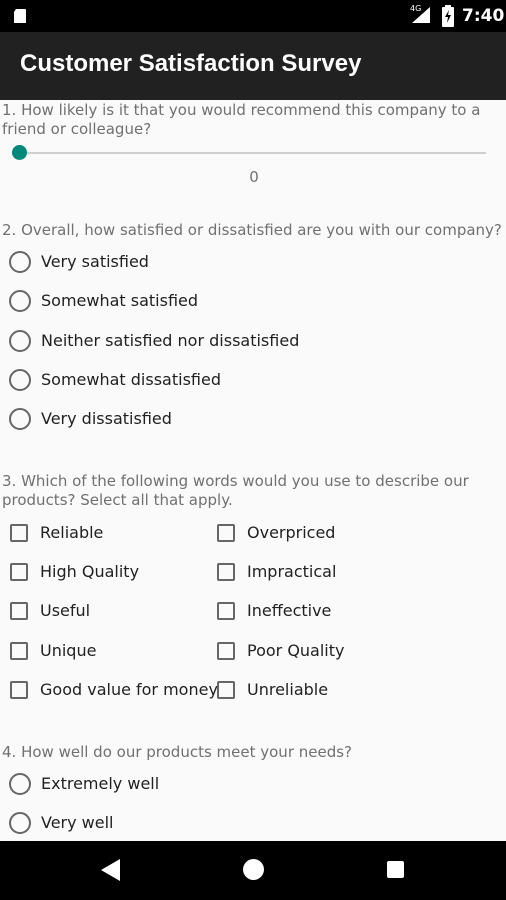  Describe the element at coordinates (95, 261) in the screenshot. I see `option-label: Very satisfied` at that location.